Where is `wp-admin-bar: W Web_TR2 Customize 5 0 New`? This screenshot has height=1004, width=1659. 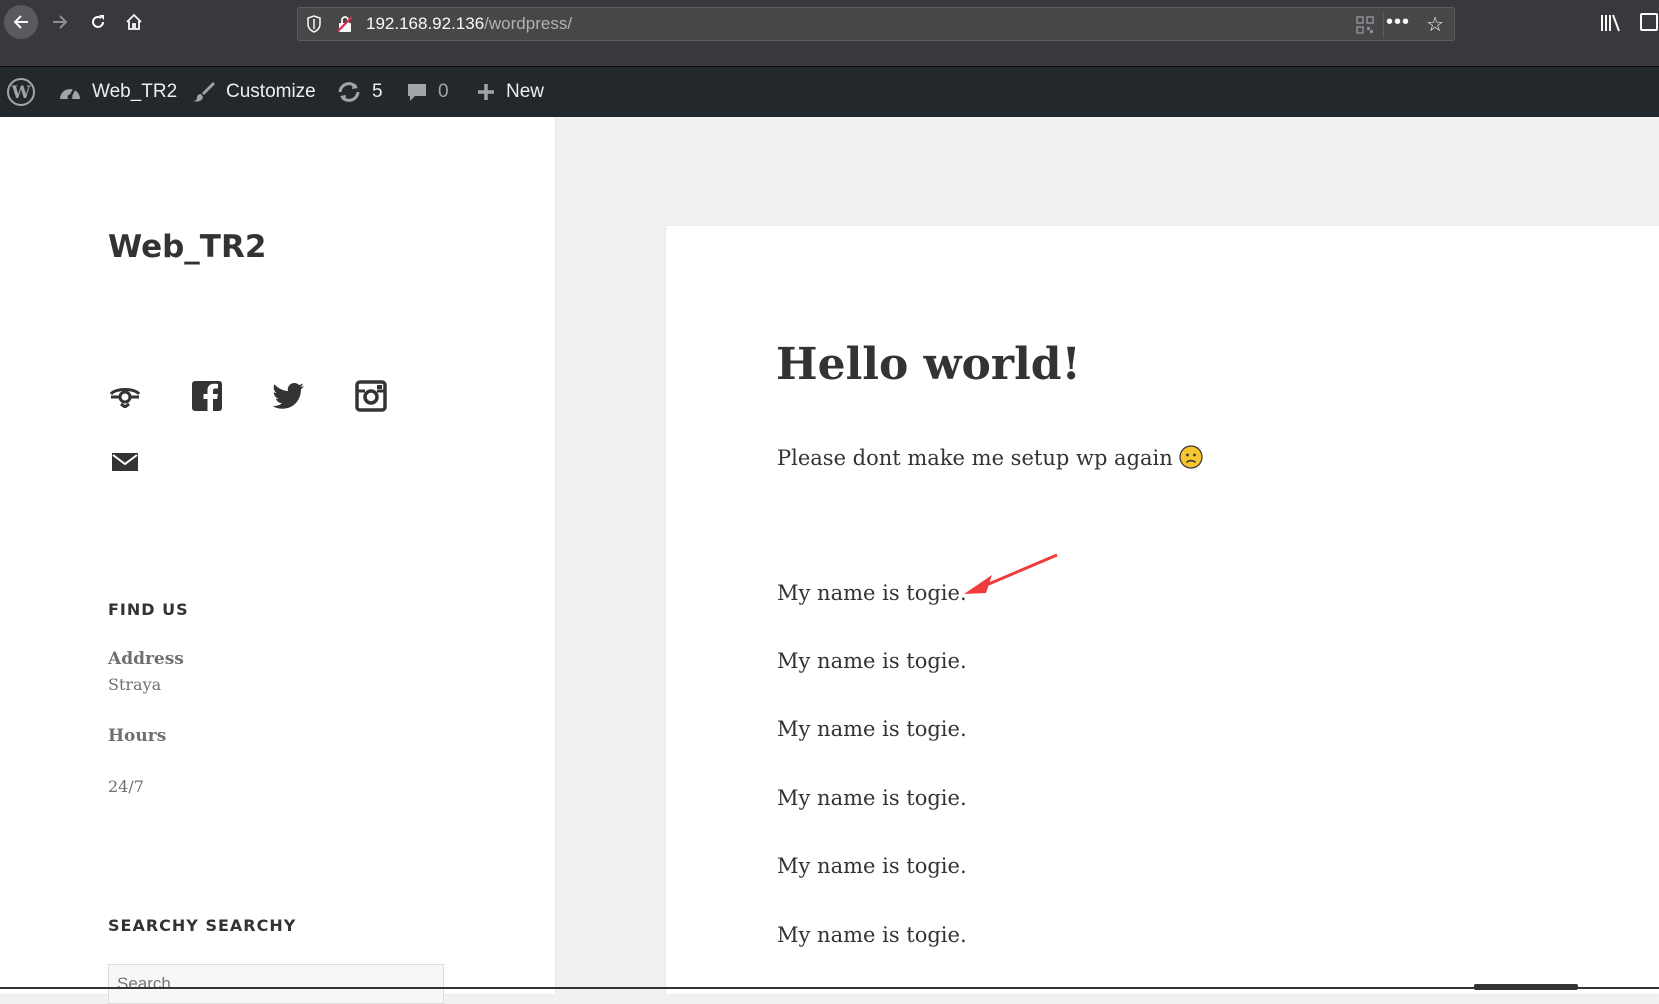
wp-admin-bar: W Web_TR2 Customize 5 0 New is located at coordinates (829, 92).